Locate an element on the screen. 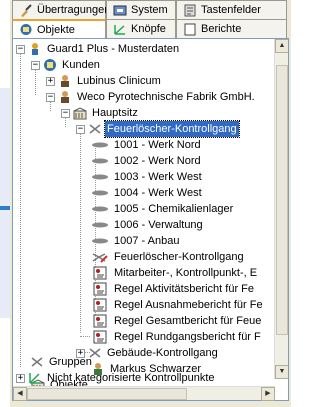 The image size is (320, 407). tree-node-report: Regel Gesamtbericht für Feue is located at coordinates (177, 321).